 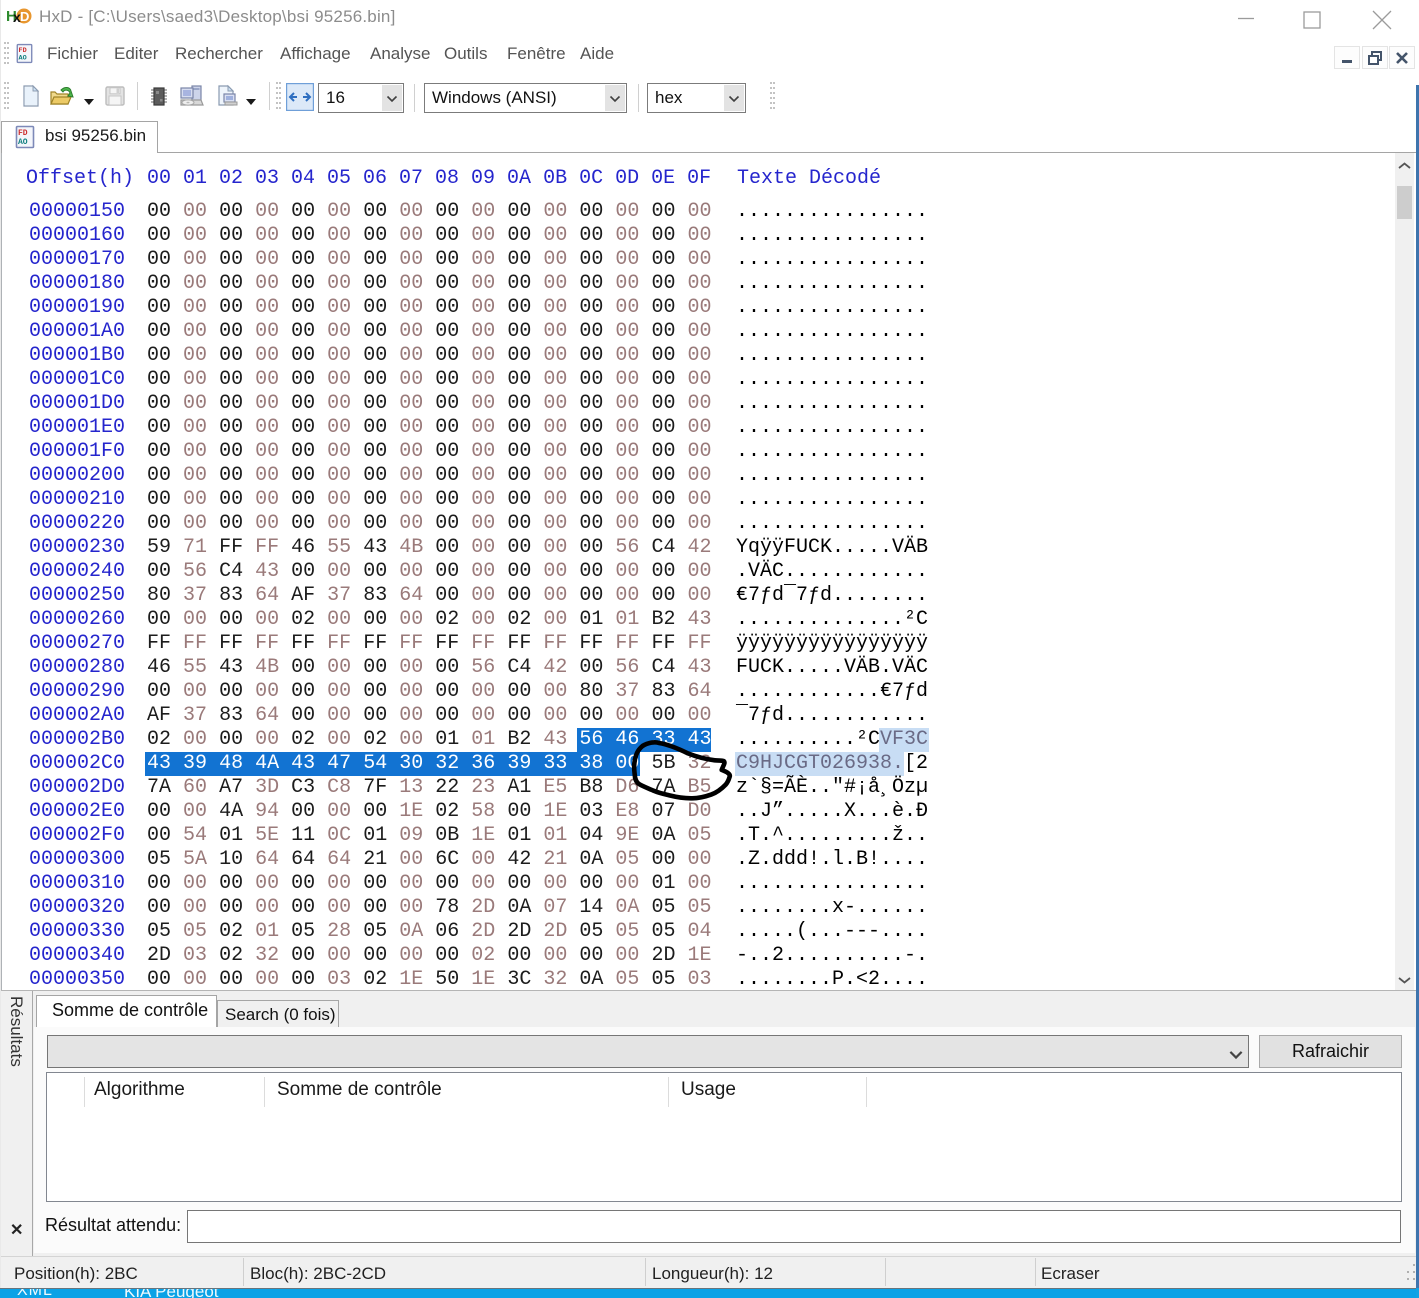 I want to click on svg-text: FD, so click(x=23, y=133).